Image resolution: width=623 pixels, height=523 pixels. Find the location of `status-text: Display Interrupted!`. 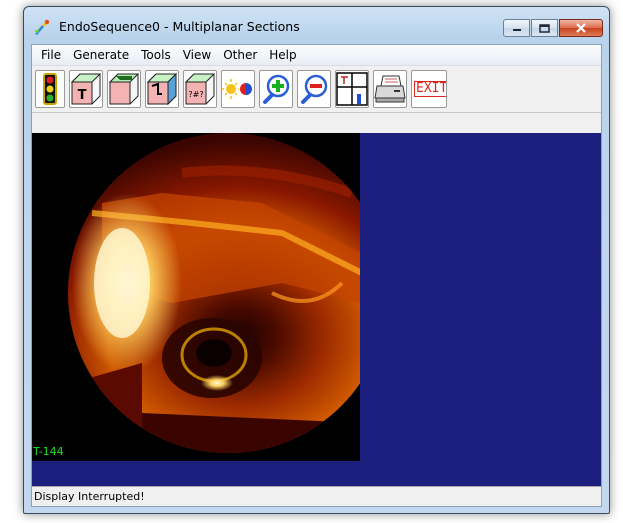

status-text: Display Interrupted! is located at coordinates (89, 496).